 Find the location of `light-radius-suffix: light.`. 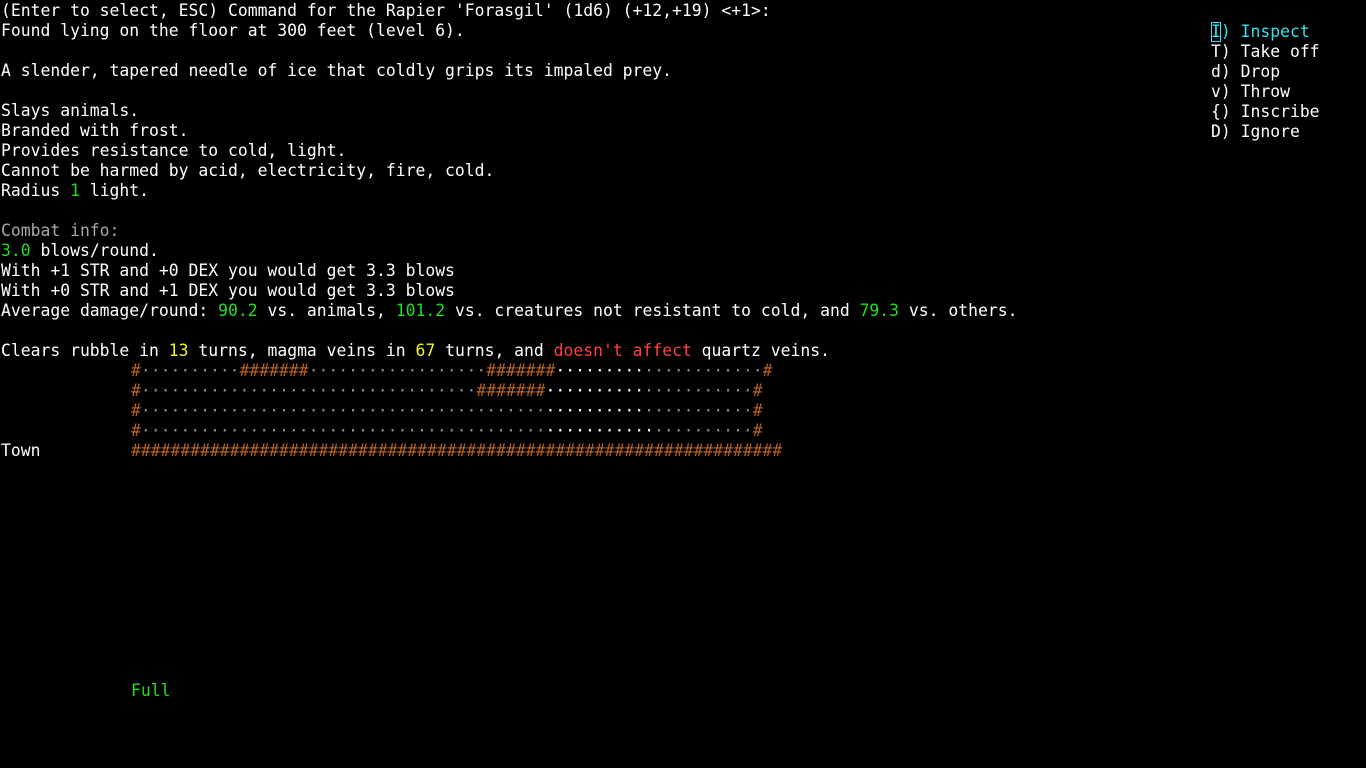

light-radius-suffix: light. is located at coordinates (114, 190).